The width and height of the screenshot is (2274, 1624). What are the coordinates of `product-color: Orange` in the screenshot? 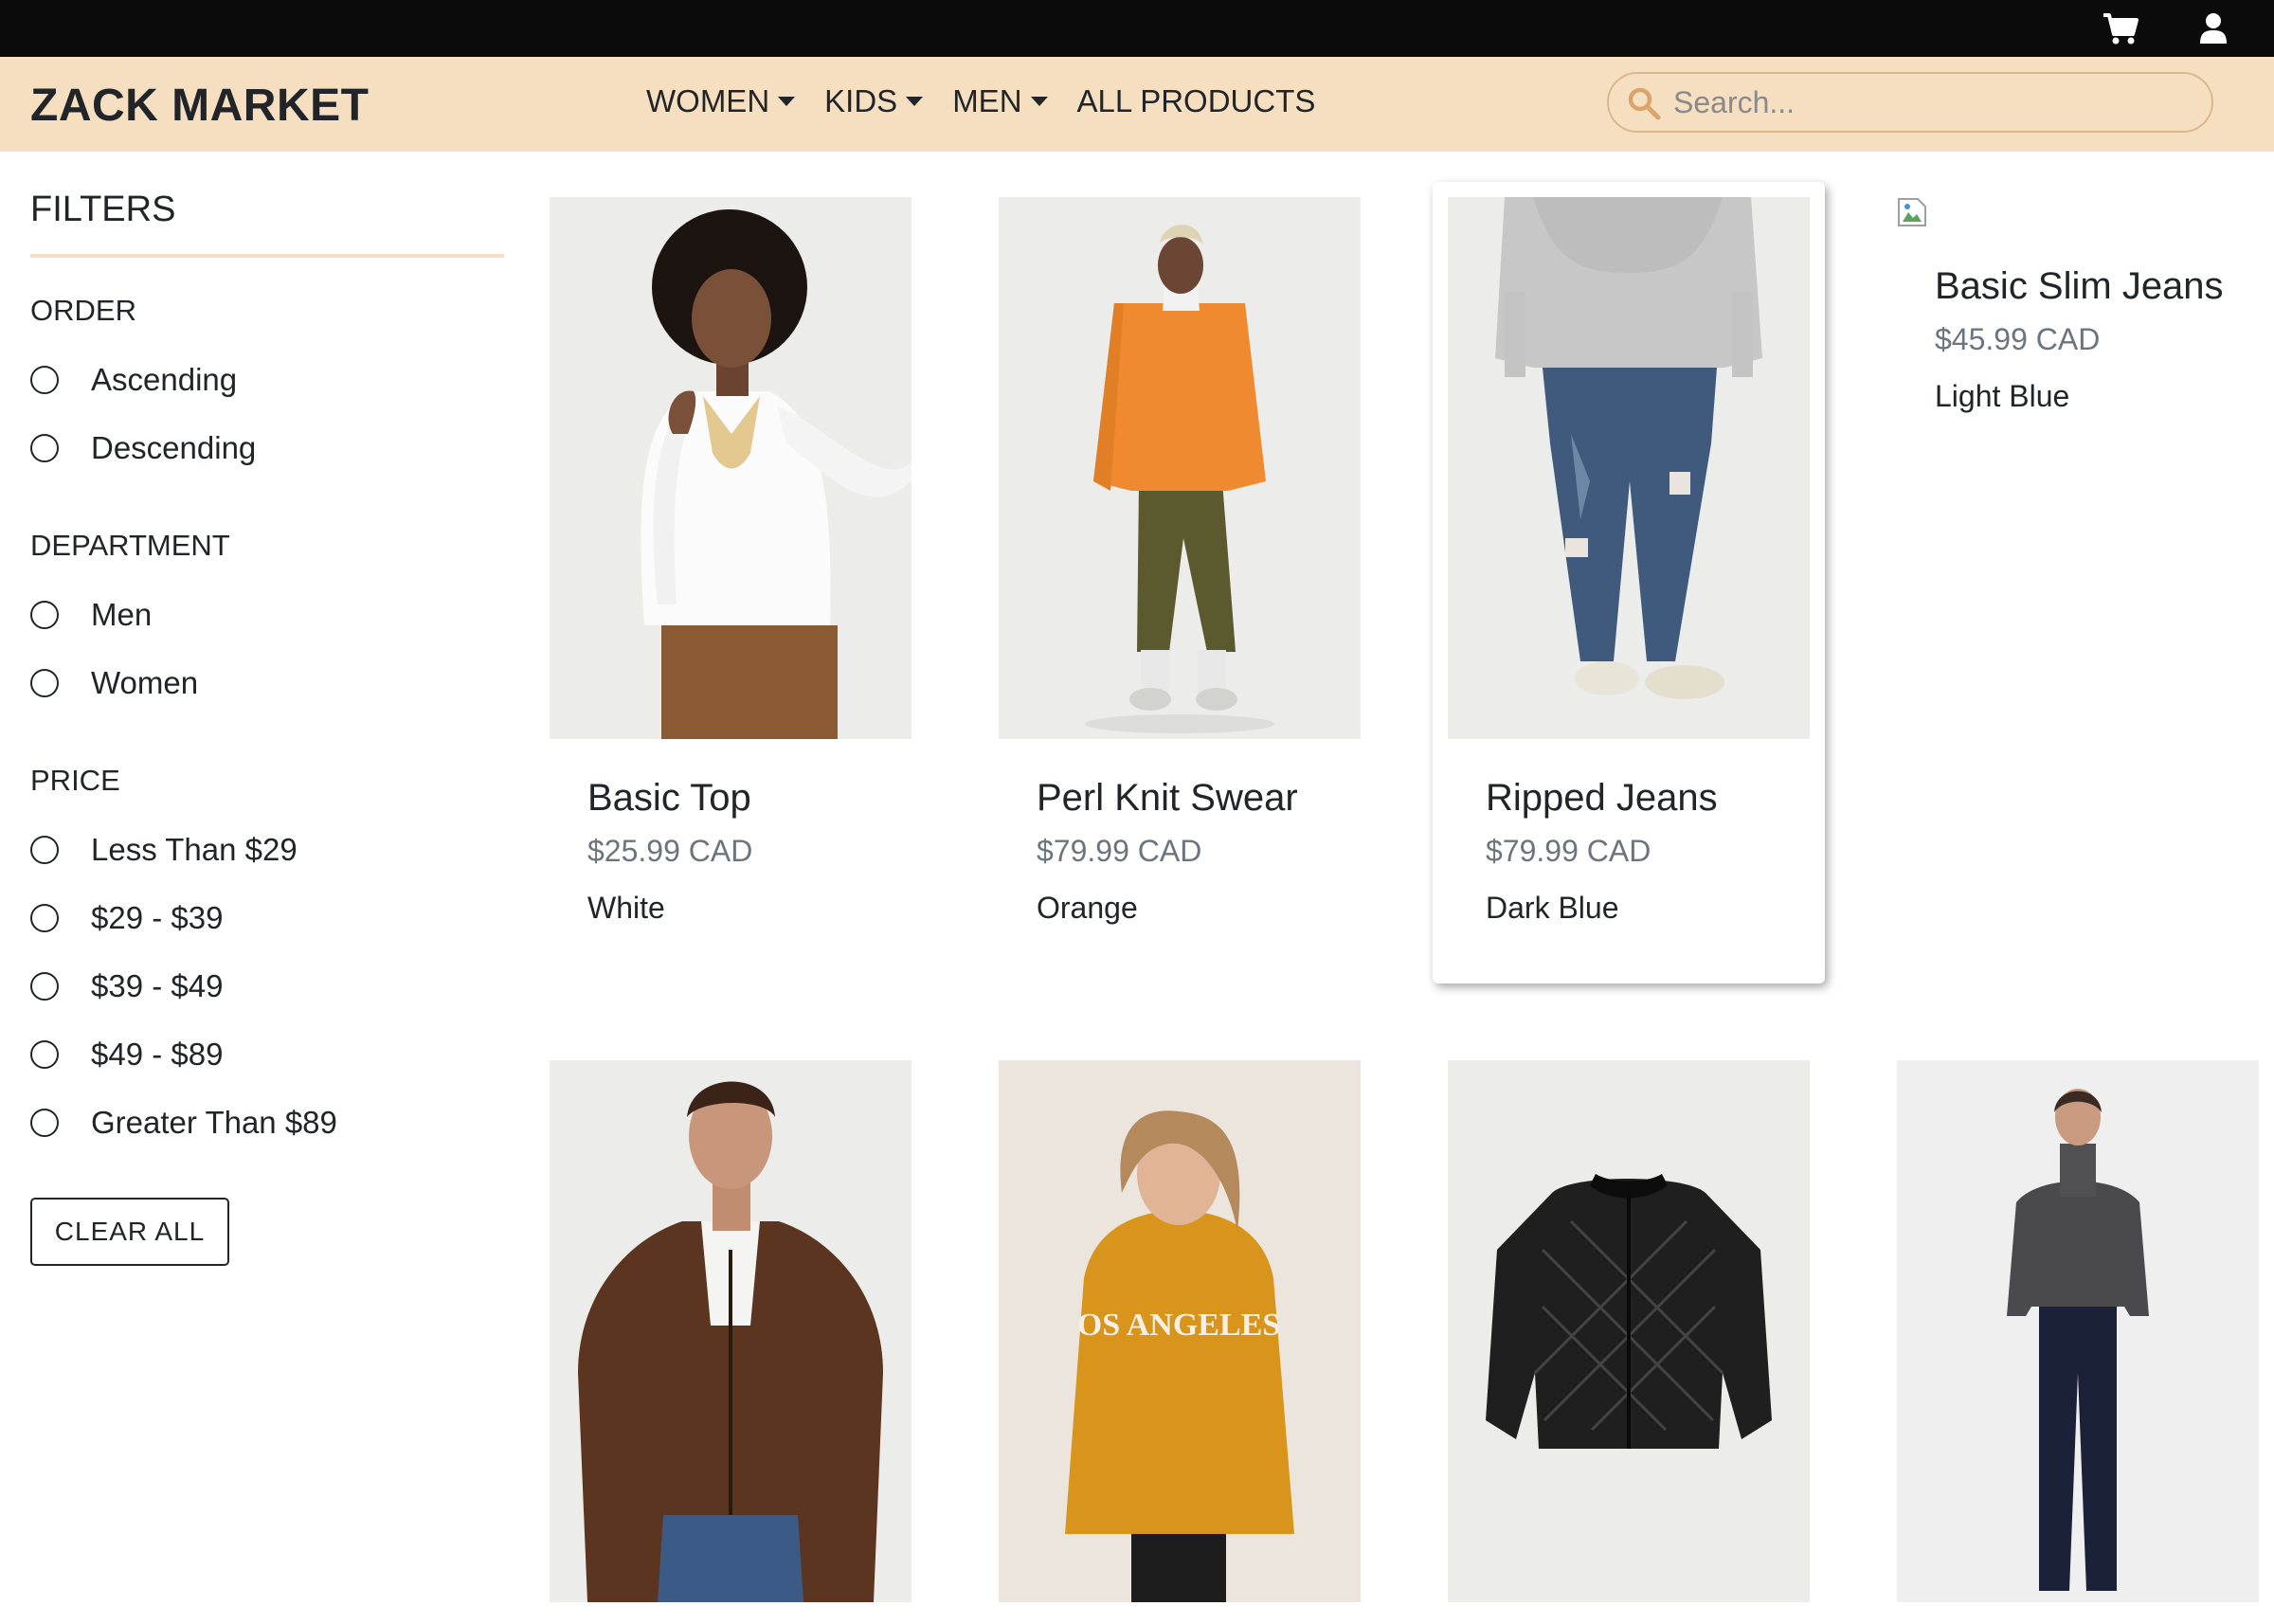 It's located at (1087, 908).